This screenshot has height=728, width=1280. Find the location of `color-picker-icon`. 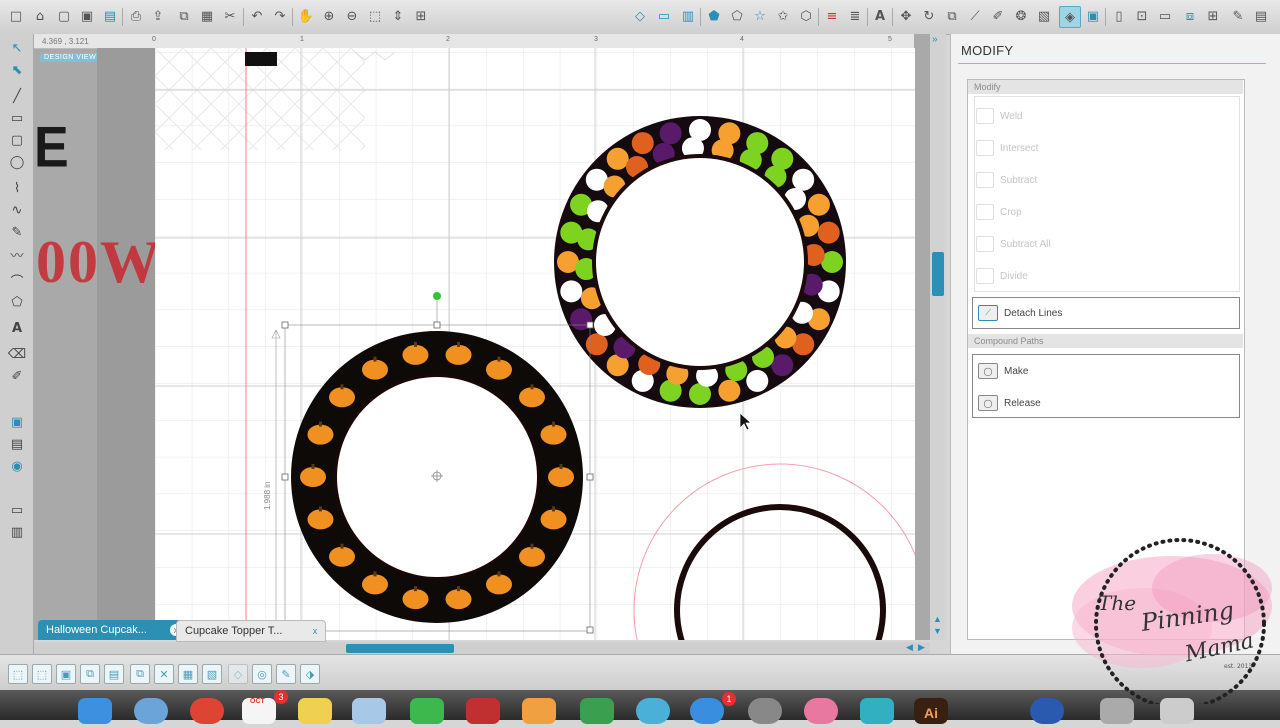

color-picker-icon is located at coordinates (821, 711).